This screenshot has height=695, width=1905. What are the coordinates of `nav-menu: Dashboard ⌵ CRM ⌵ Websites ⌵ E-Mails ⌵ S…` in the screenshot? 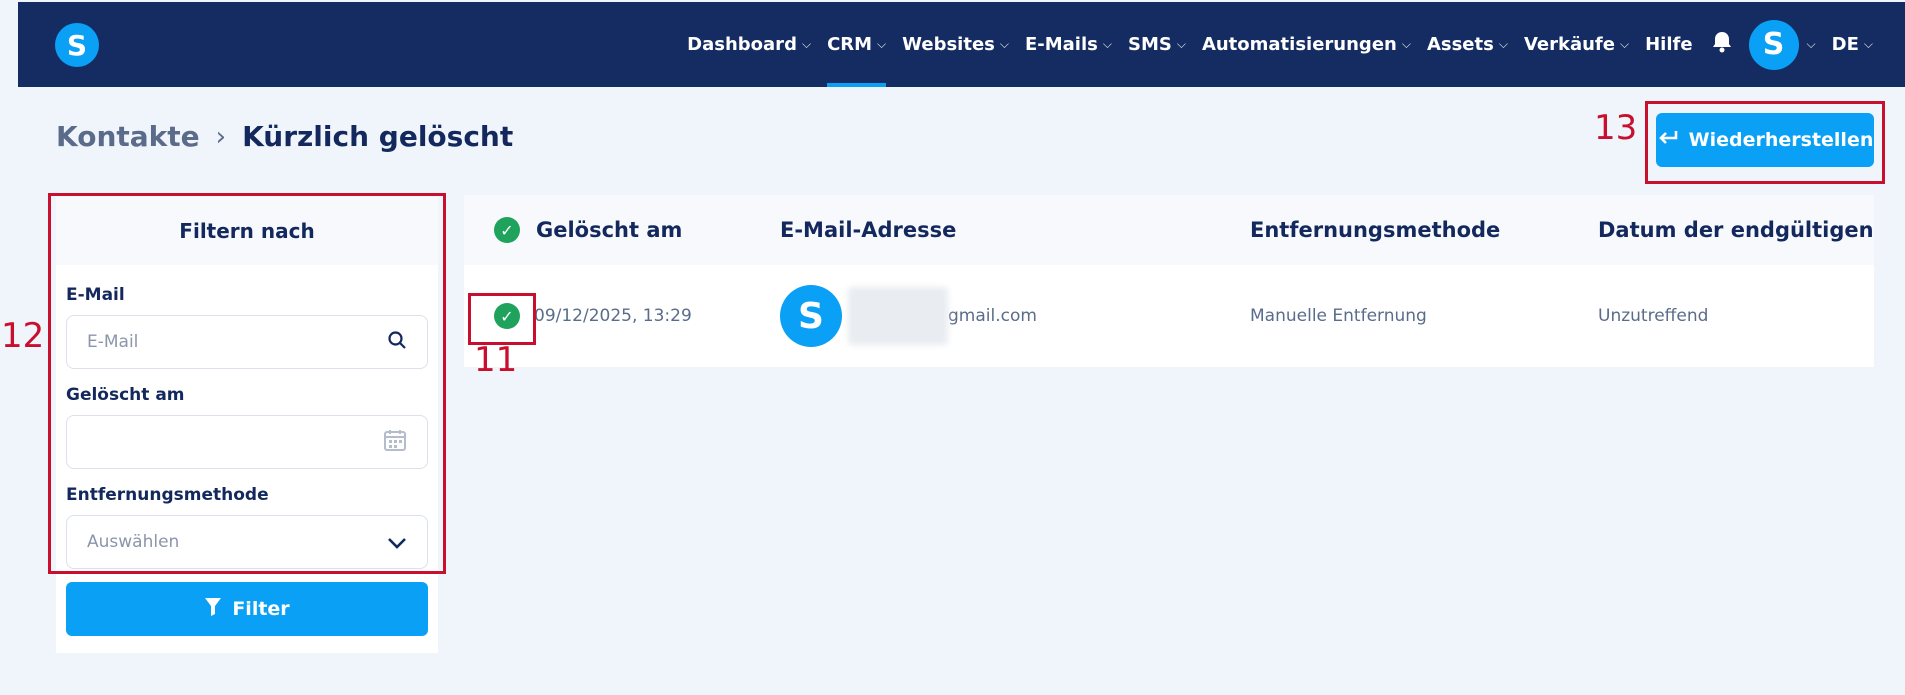 It's located at (1280, 44).